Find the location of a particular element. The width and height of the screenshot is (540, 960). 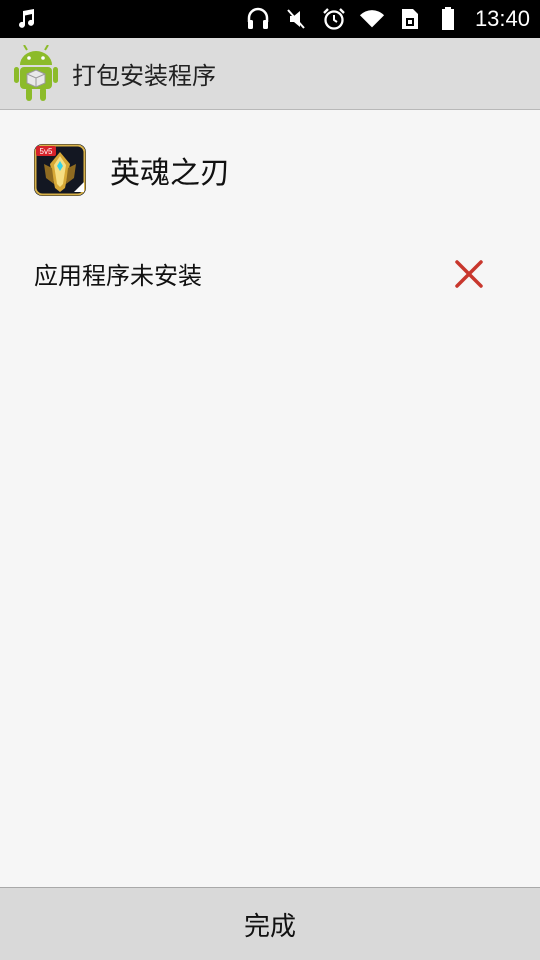

wifi-icon is located at coordinates (372, 19).